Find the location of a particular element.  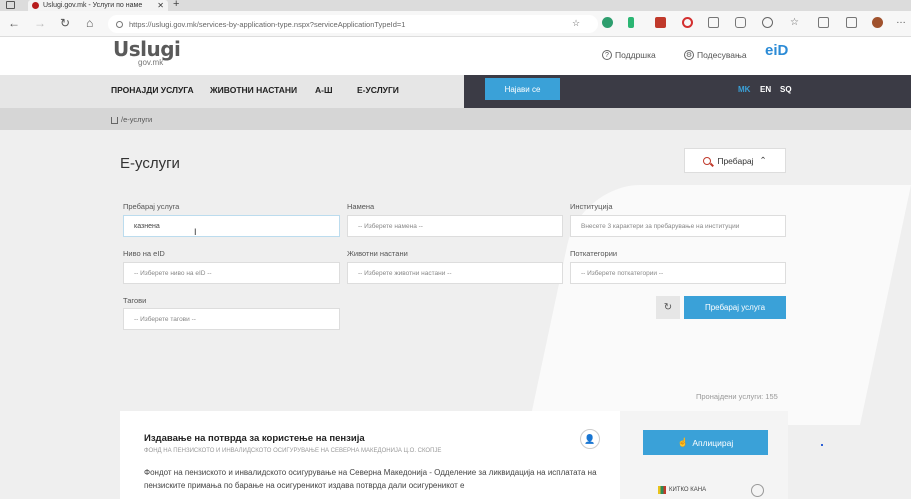

lang-mk: MK is located at coordinates (744, 89).